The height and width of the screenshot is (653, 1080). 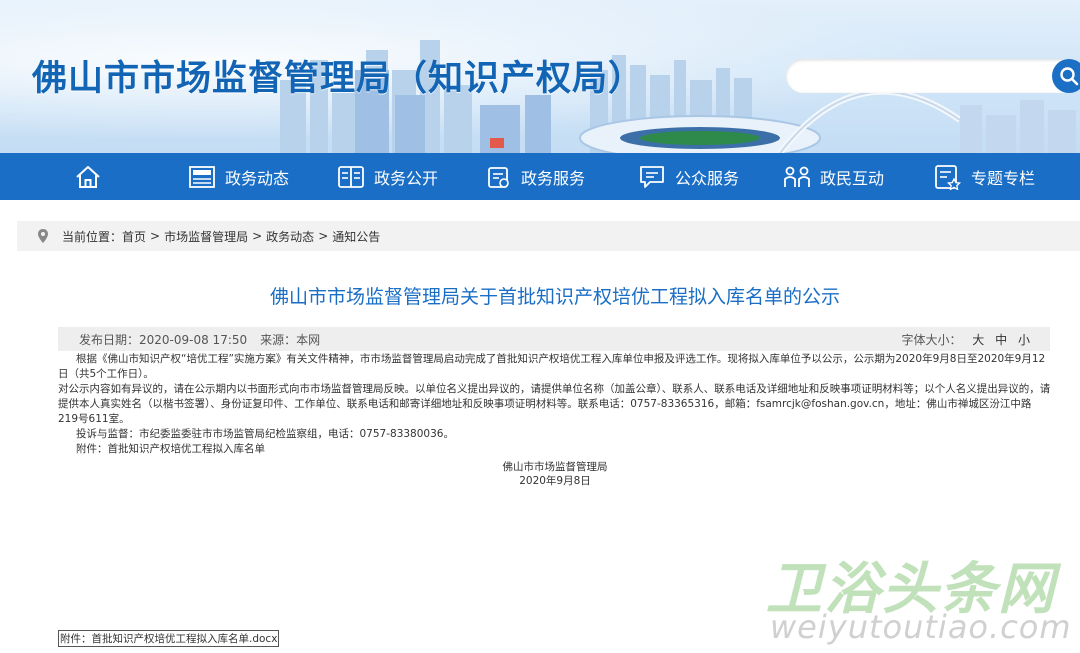 I want to click on nav-label: 政民互动, so click(x=852, y=178).